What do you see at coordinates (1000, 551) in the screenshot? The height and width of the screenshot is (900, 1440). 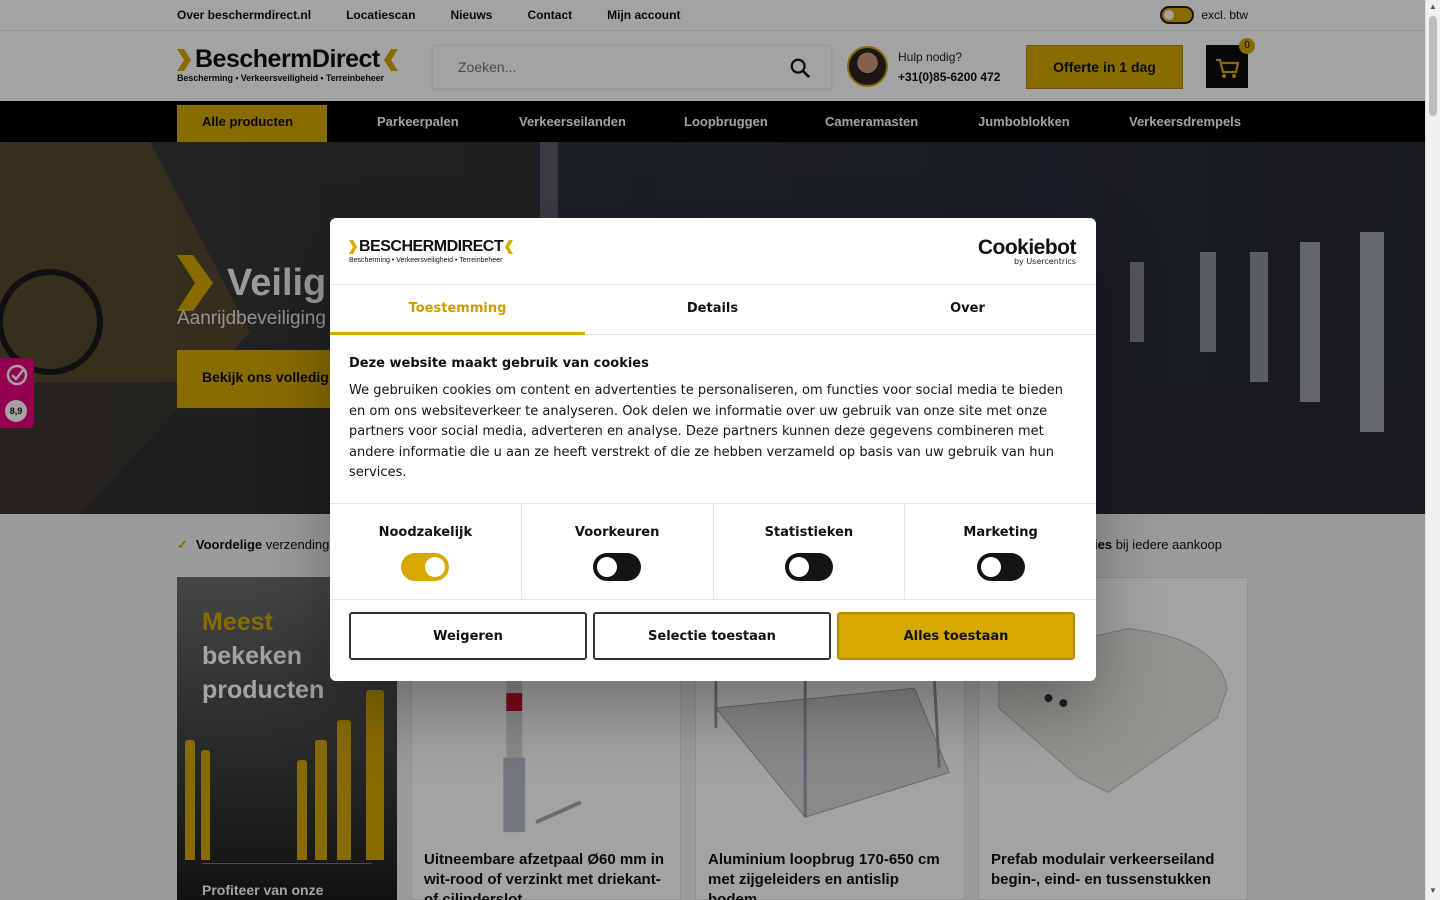 I see `category-marketing: Marketing` at bounding box center [1000, 551].